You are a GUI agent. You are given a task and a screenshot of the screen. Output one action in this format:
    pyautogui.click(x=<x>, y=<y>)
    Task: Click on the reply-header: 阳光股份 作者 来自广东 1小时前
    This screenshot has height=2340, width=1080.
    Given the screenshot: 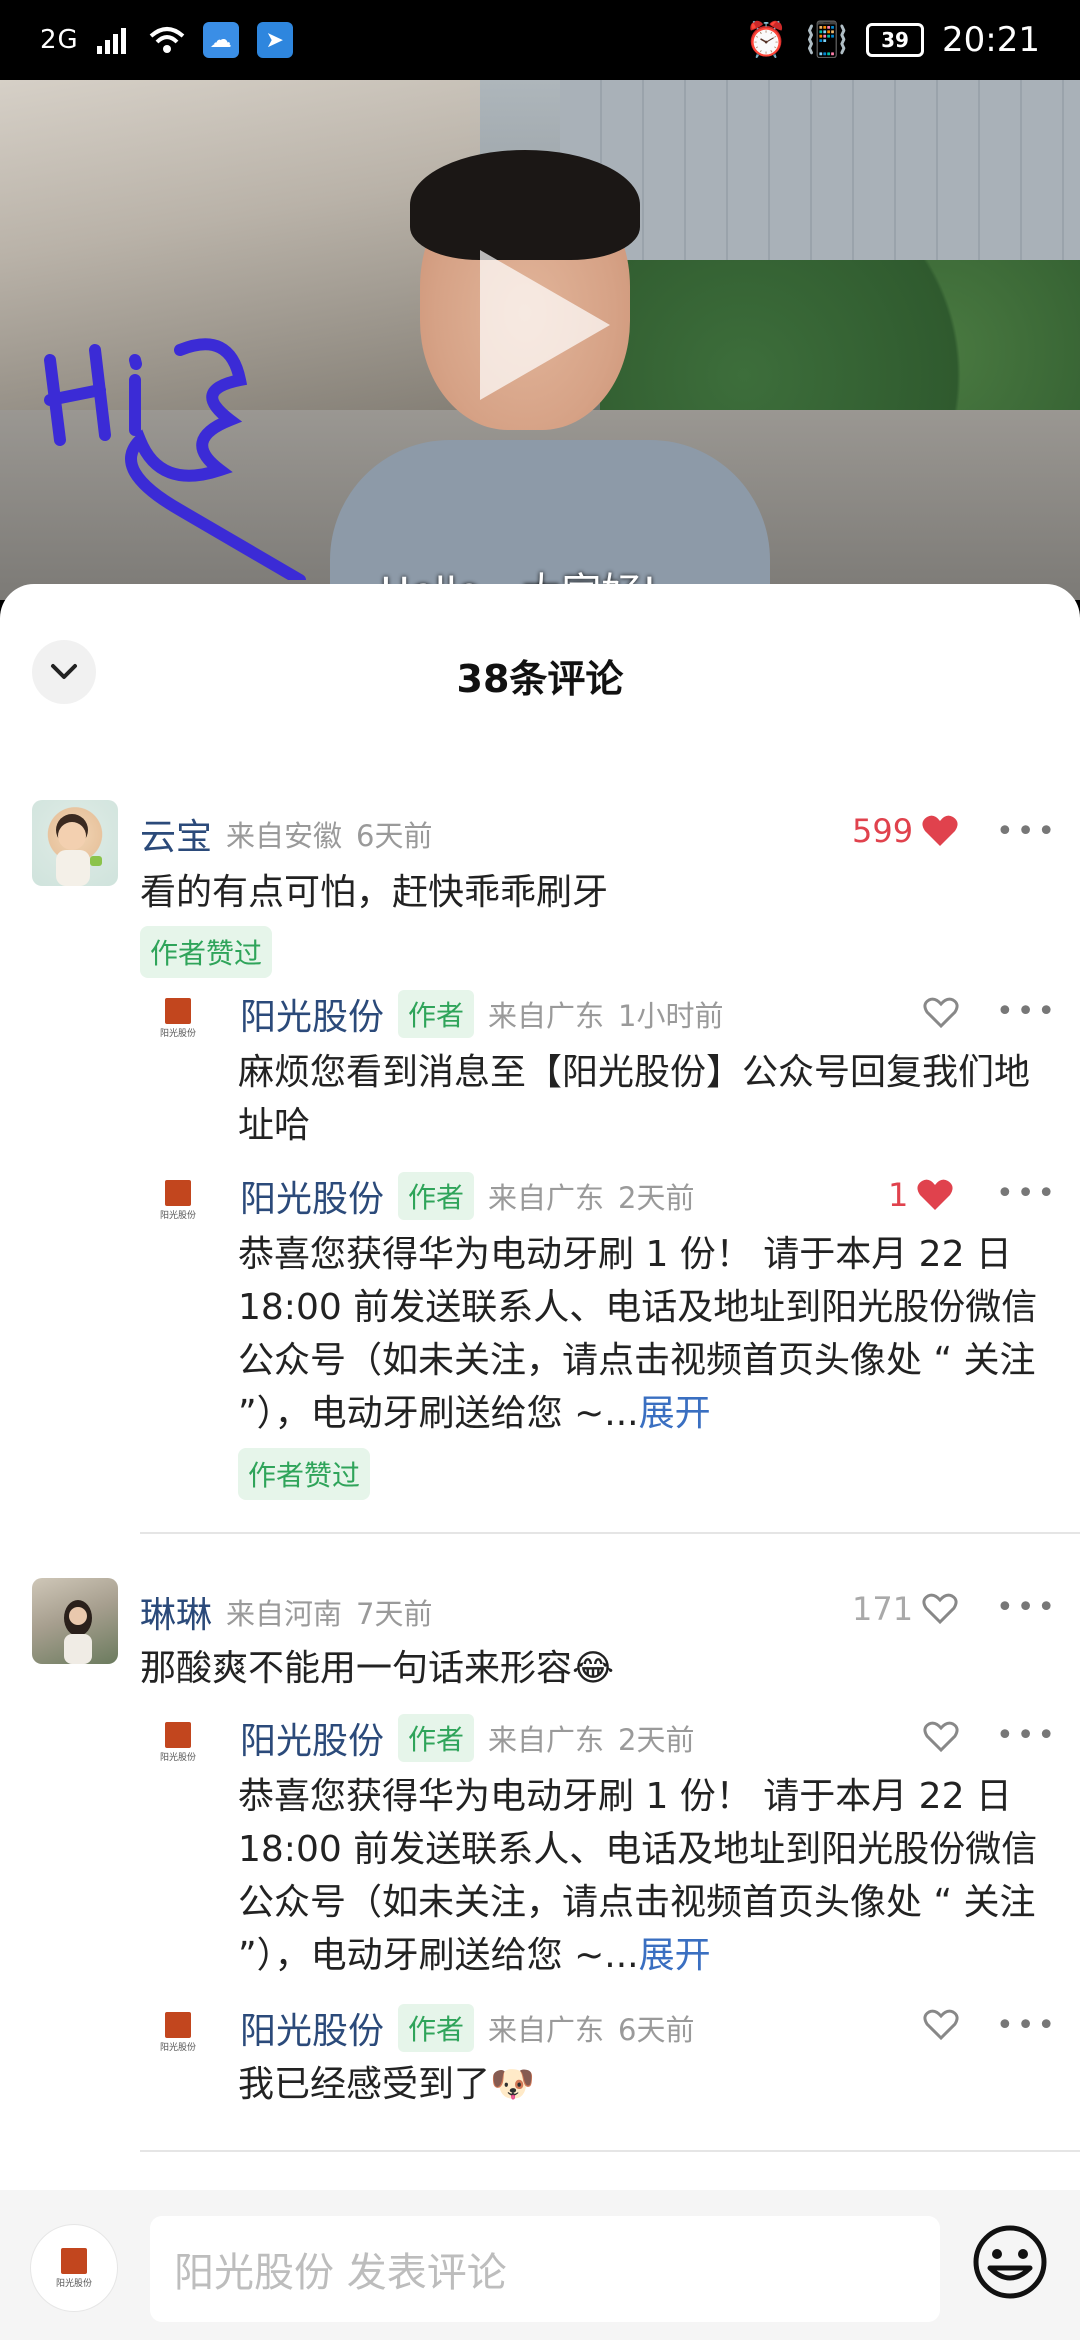 What is the action you would take?
    pyautogui.click(x=482, y=1014)
    